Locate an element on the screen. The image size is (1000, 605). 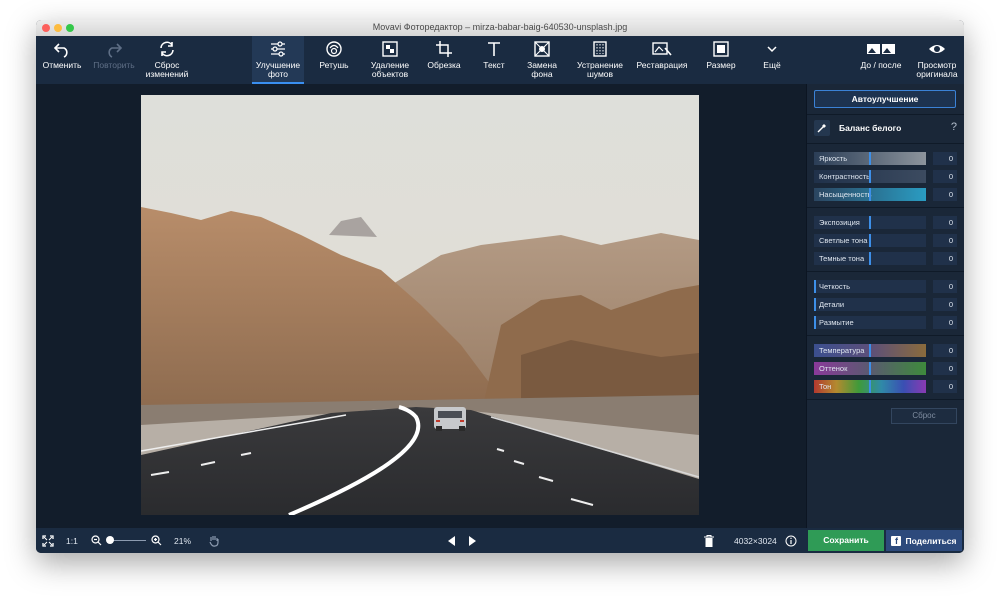
eyedropper-button is located at coordinates (822, 128).